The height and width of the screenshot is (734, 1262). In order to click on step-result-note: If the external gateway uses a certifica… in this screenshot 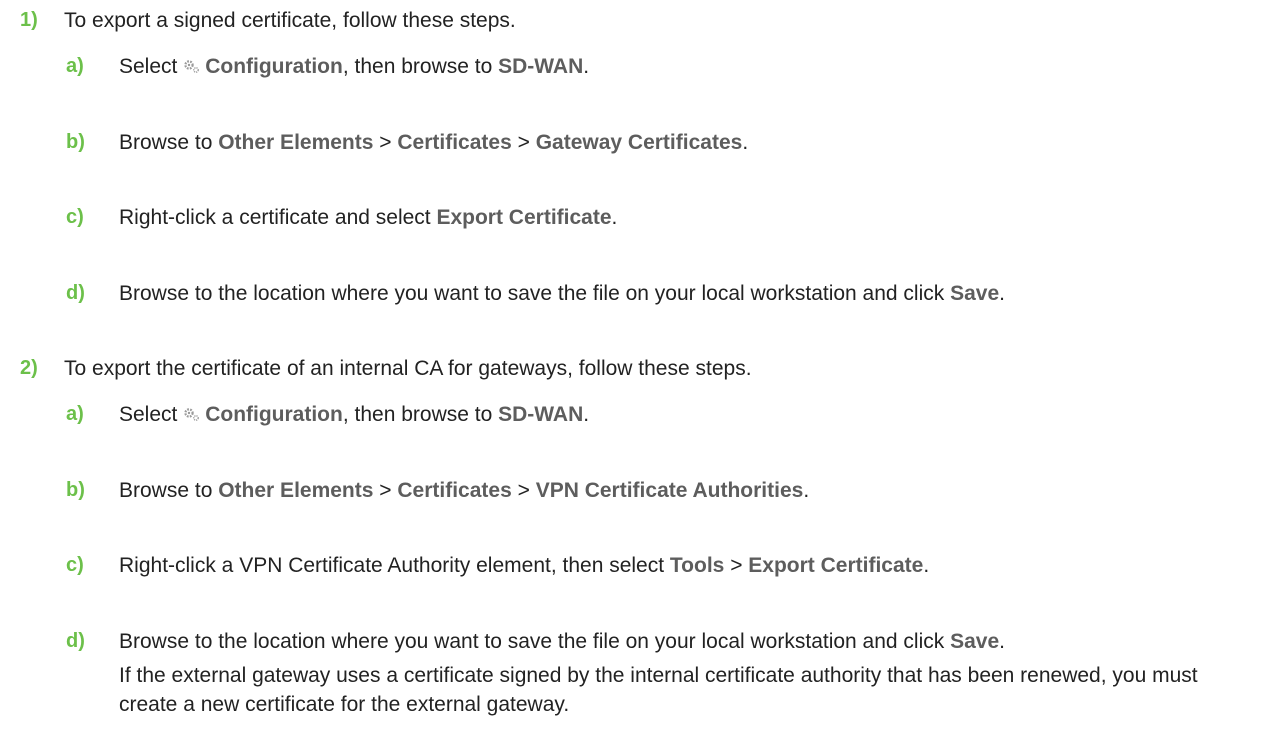, I will do `click(658, 690)`.